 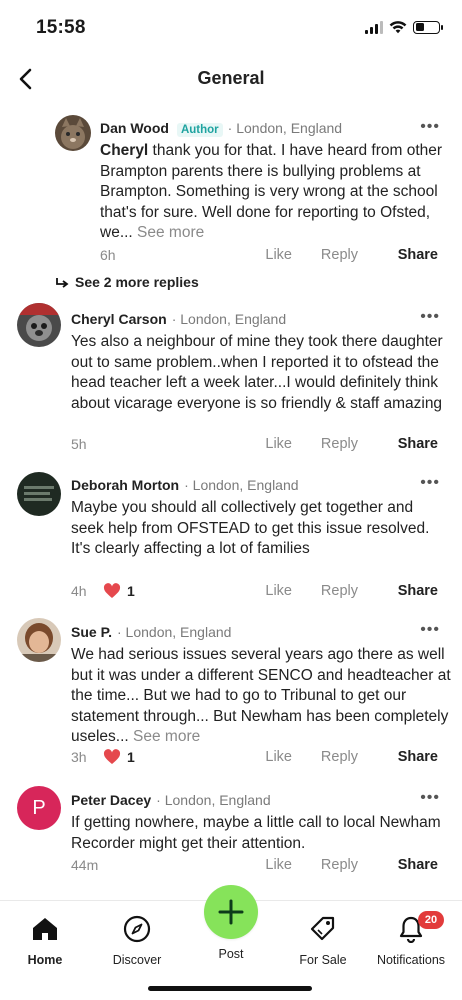 I want to click on comment-time: 4h, so click(x=79, y=591).